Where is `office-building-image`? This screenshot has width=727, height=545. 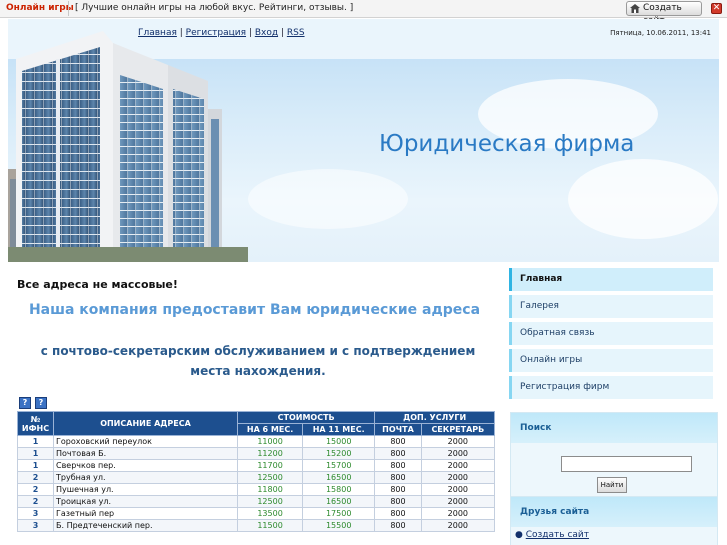 office-building-image is located at coordinates (128, 146).